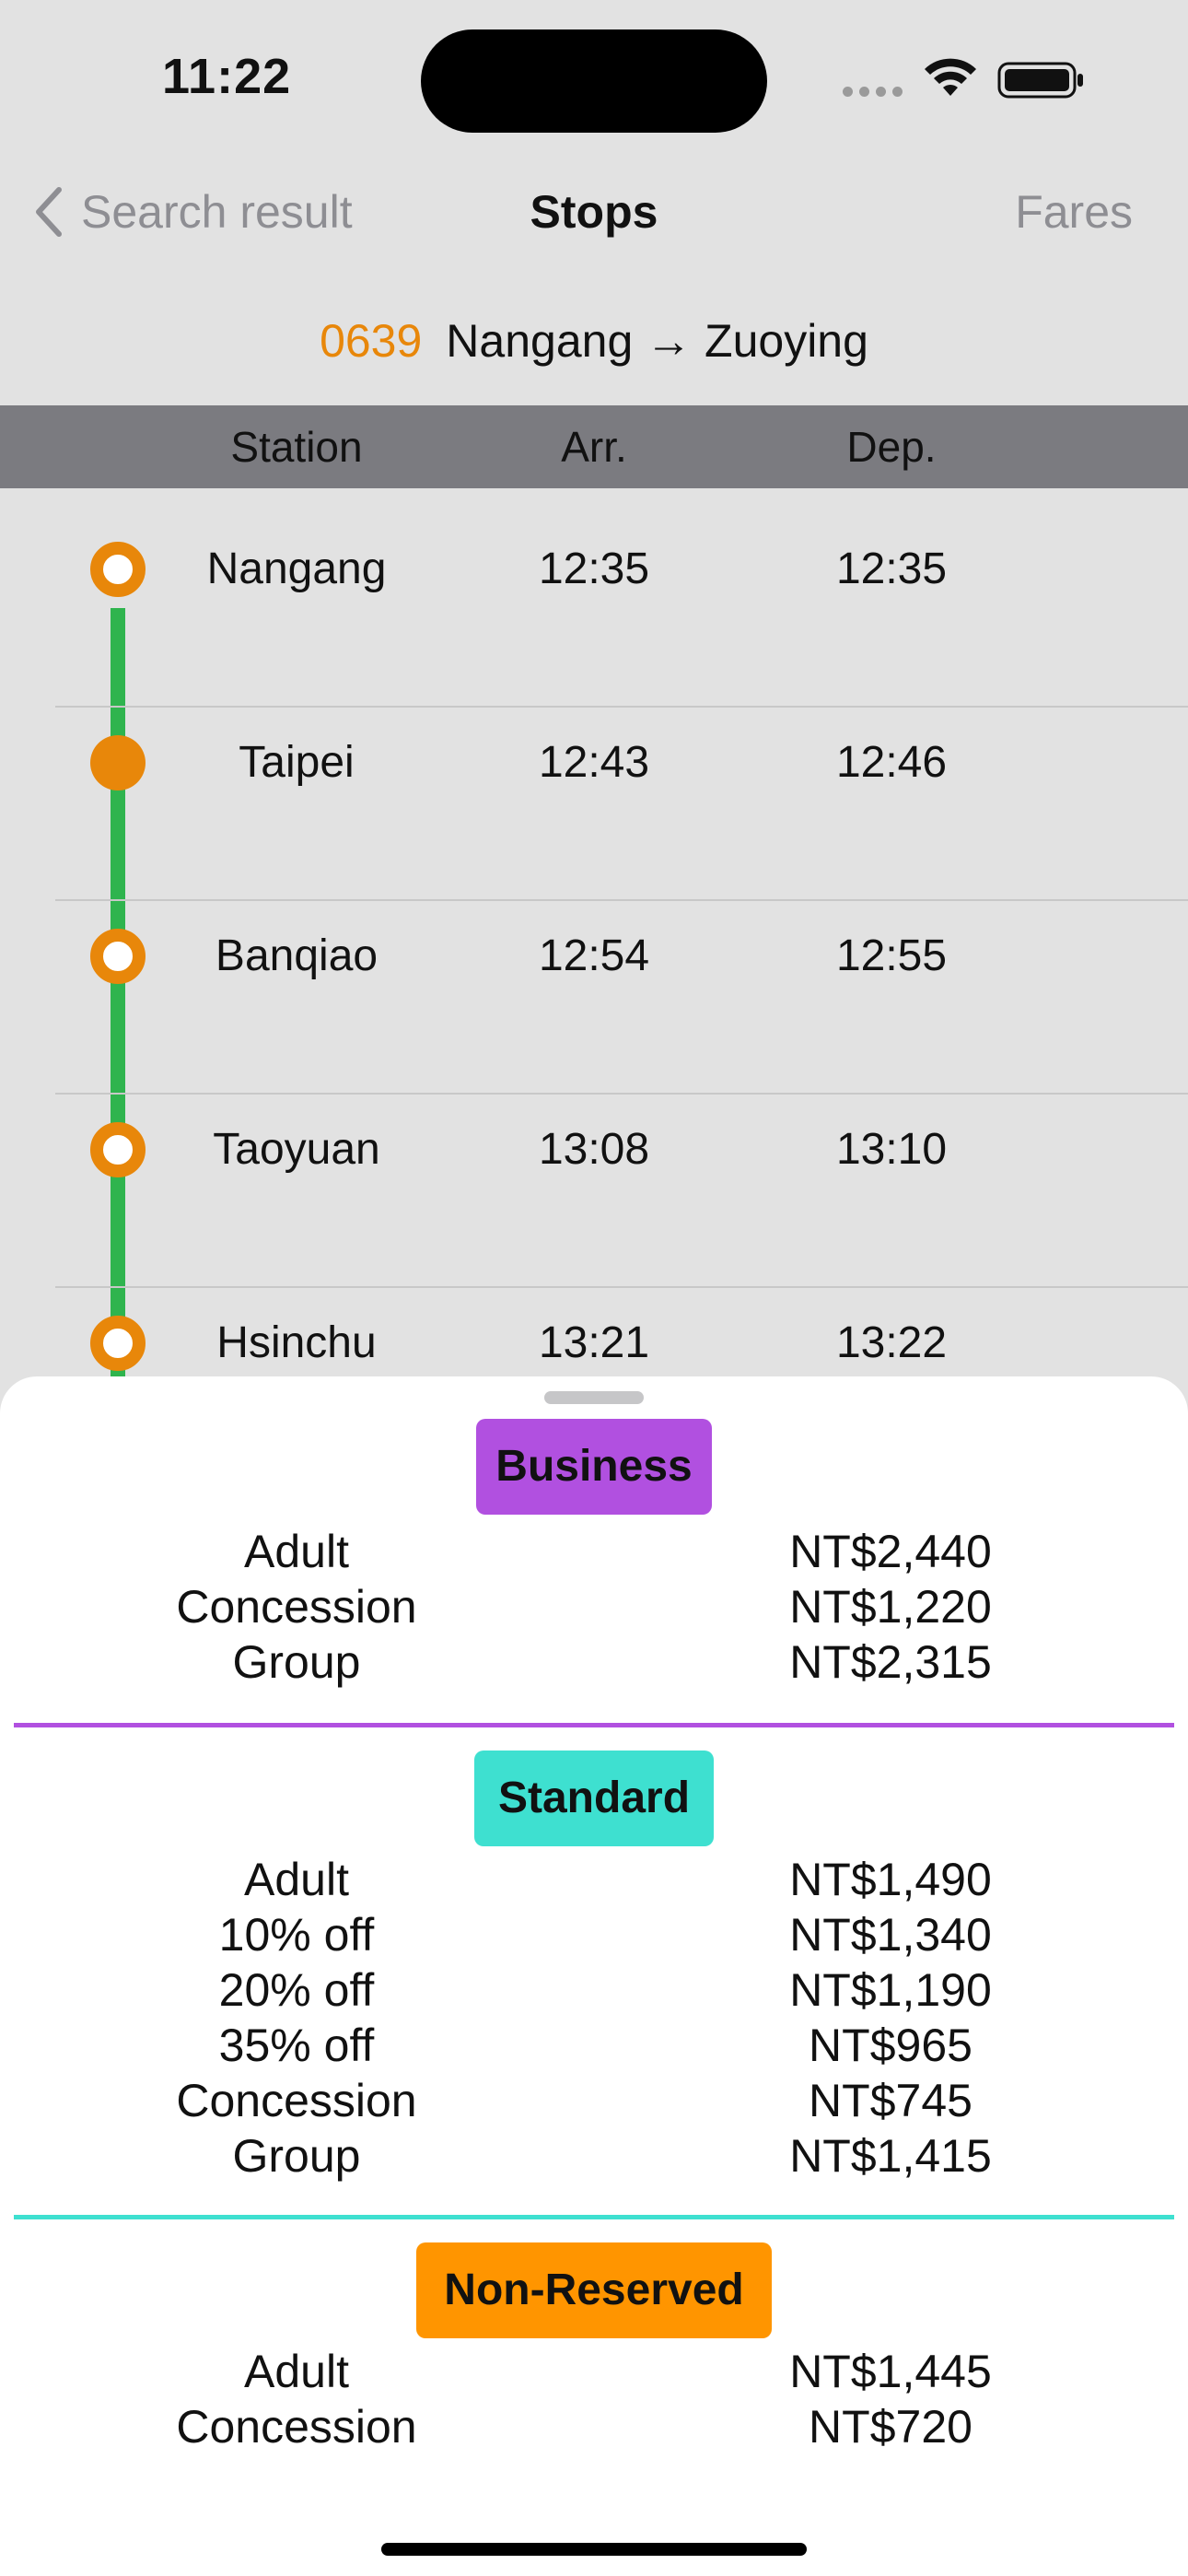 Image resolution: width=1188 pixels, height=2576 pixels. What do you see at coordinates (594, 2217) in the screenshot?
I see `standard-section-divider` at bounding box center [594, 2217].